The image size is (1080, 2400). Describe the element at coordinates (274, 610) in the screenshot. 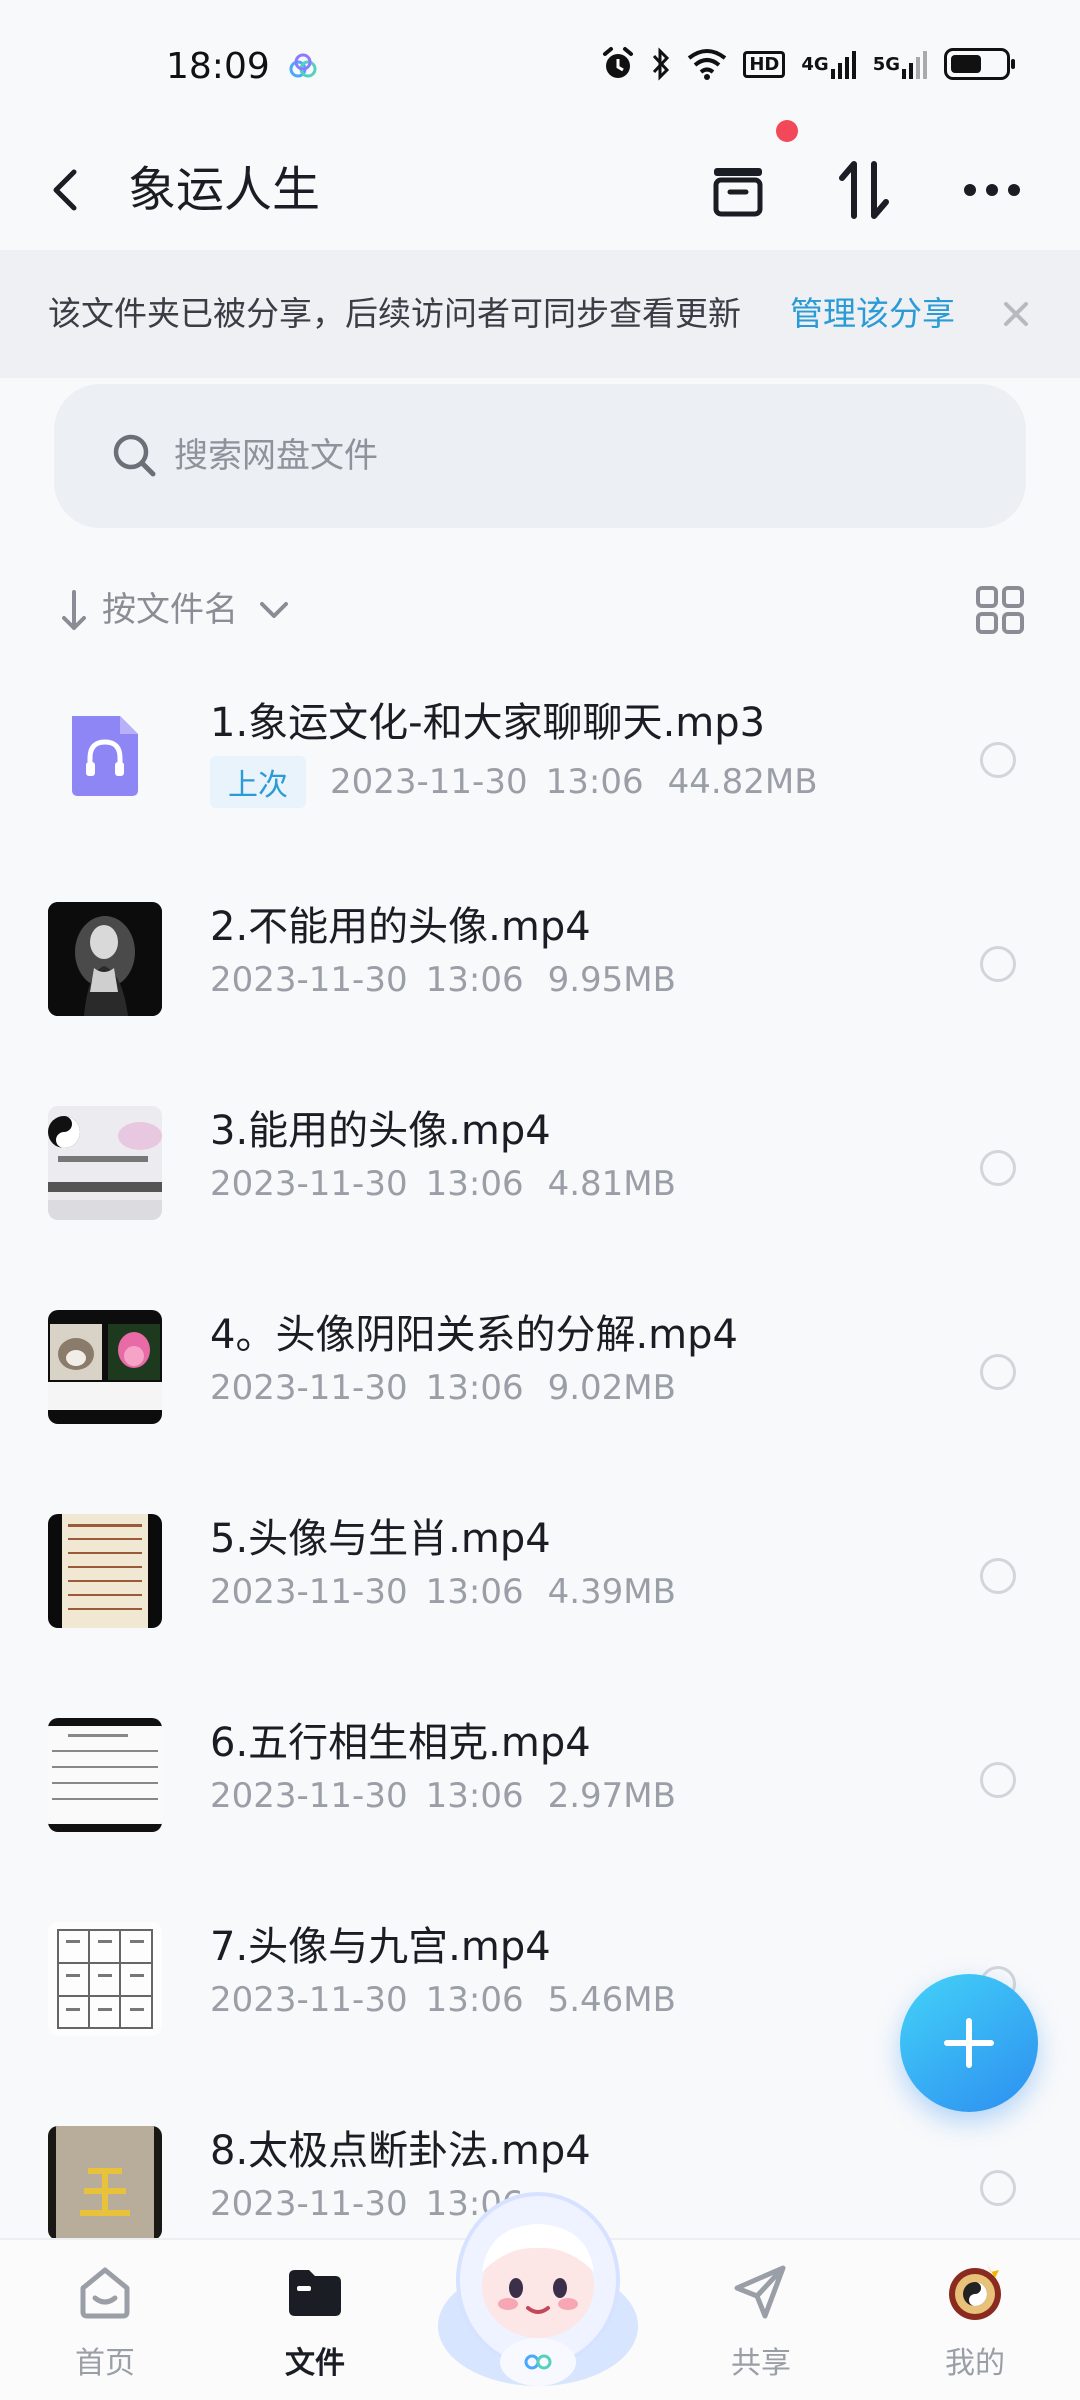

I see `chevron-down-icon` at that location.